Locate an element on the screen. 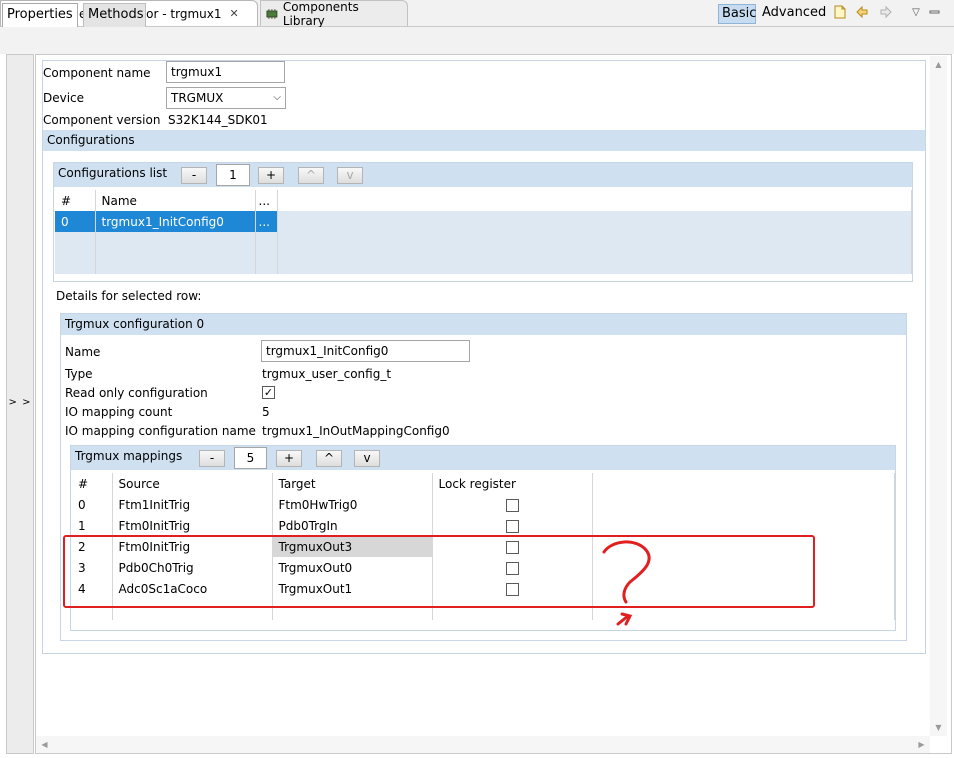  configurations-group-header: Configurations is located at coordinates (484, 140).